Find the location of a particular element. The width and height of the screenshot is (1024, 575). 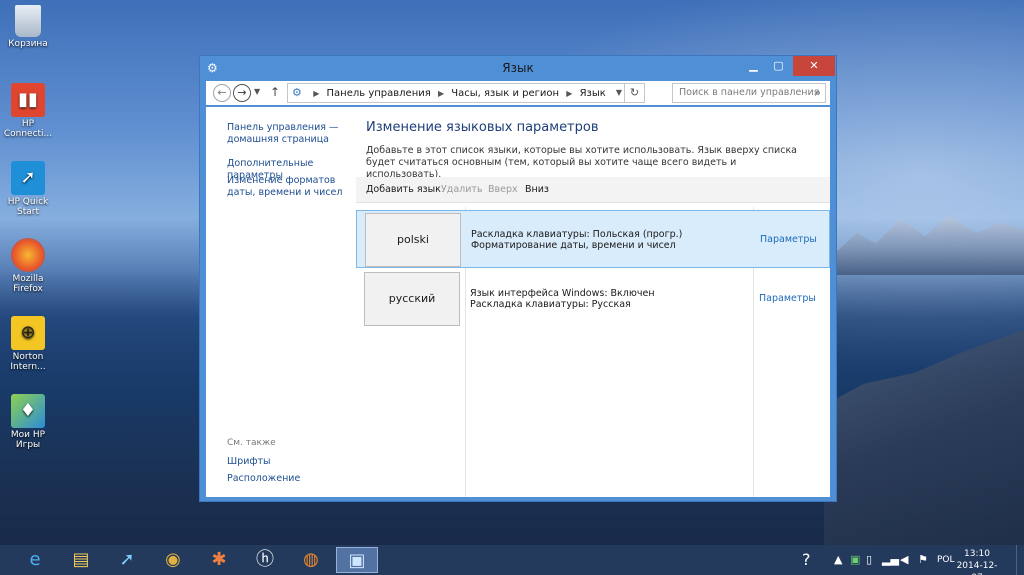

desktop-wallpaper-mountains is located at coordinates (929, 245).